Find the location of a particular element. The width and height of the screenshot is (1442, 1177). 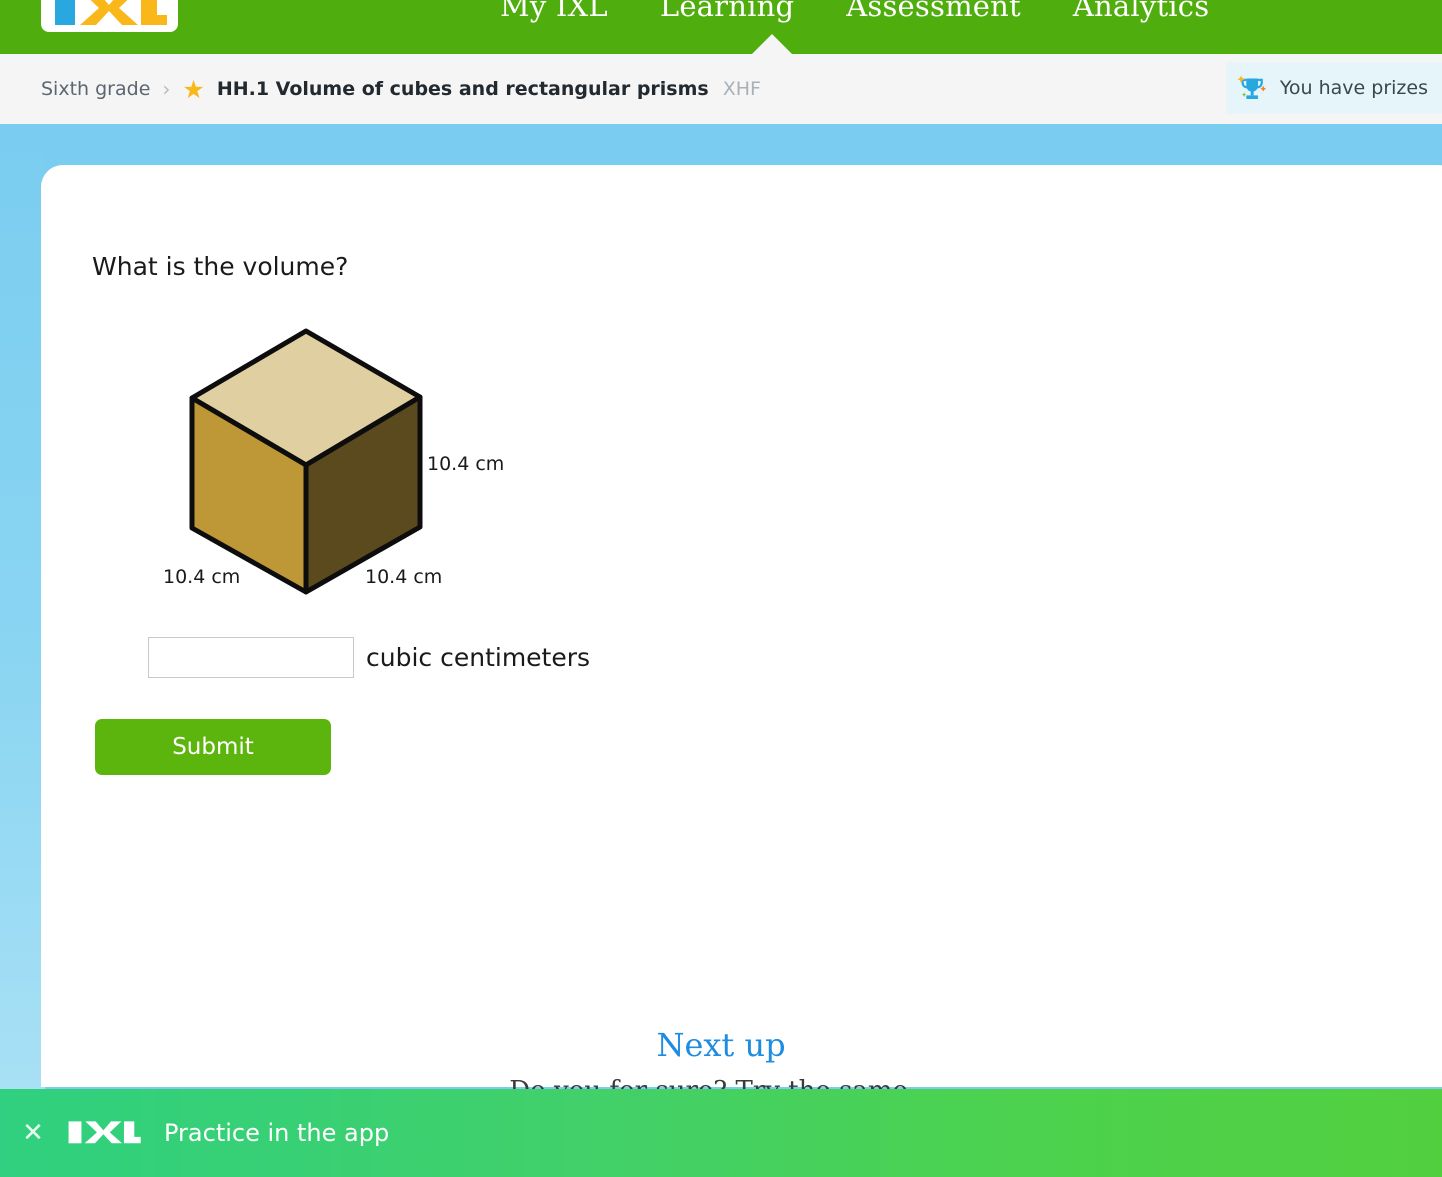

answer-row: cubic centimeters is located at coordinates (369, 657).